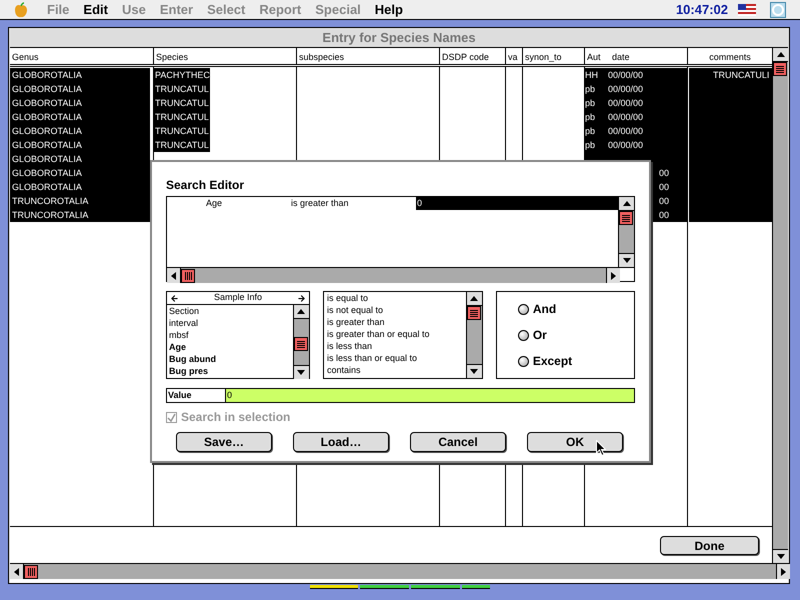  I want to click on dialog-button: OK, so click(575, 442).